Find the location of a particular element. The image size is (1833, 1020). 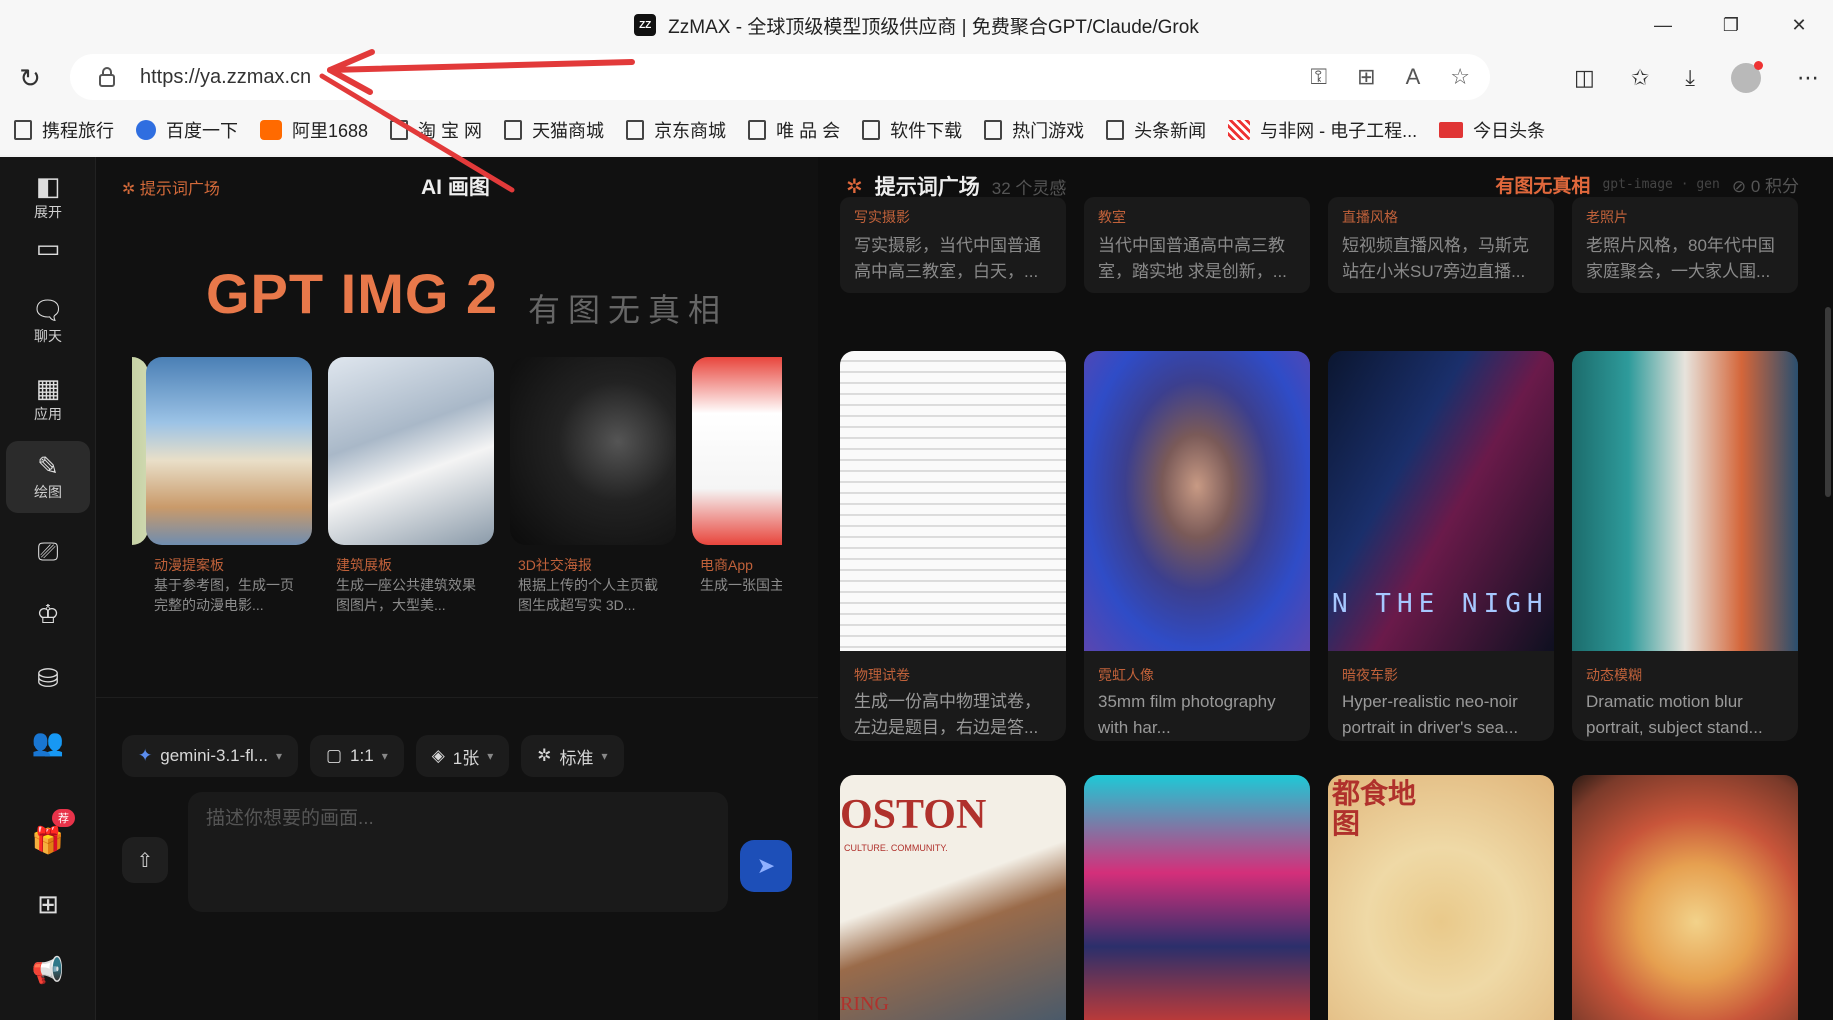

window-controls: — ❐ ✕ is located at coordinates (1731, 25).